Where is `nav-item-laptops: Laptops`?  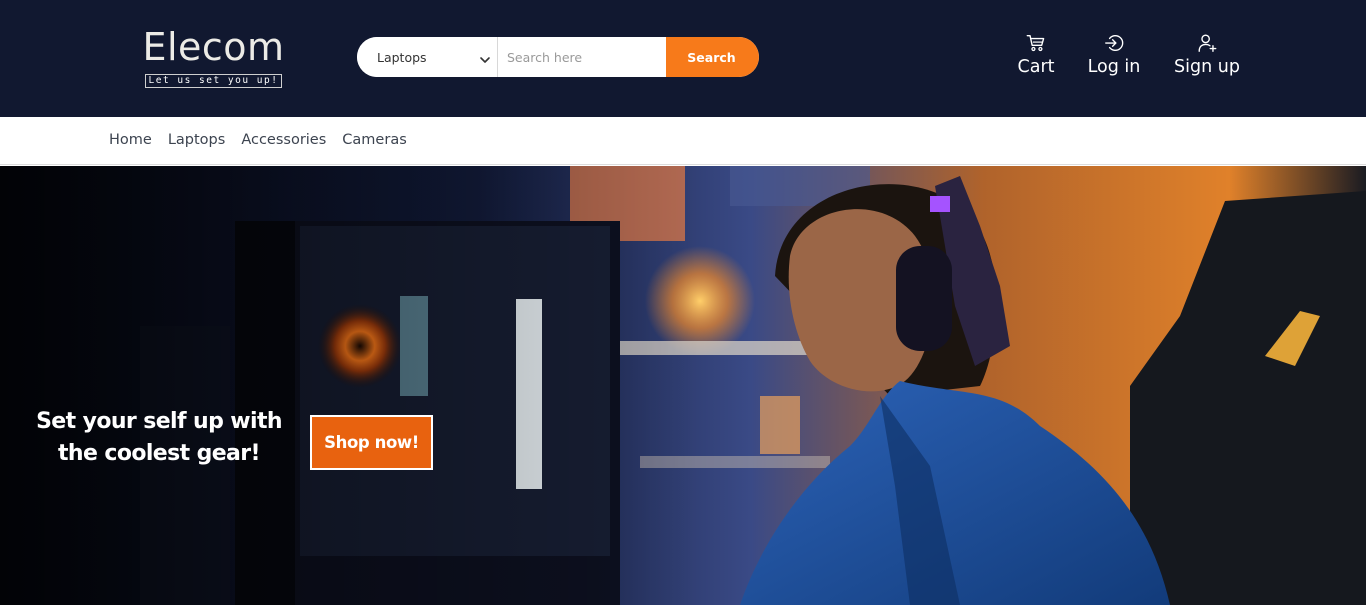 nav-item-laptops: Laptops is located at coordinates (196, 140).